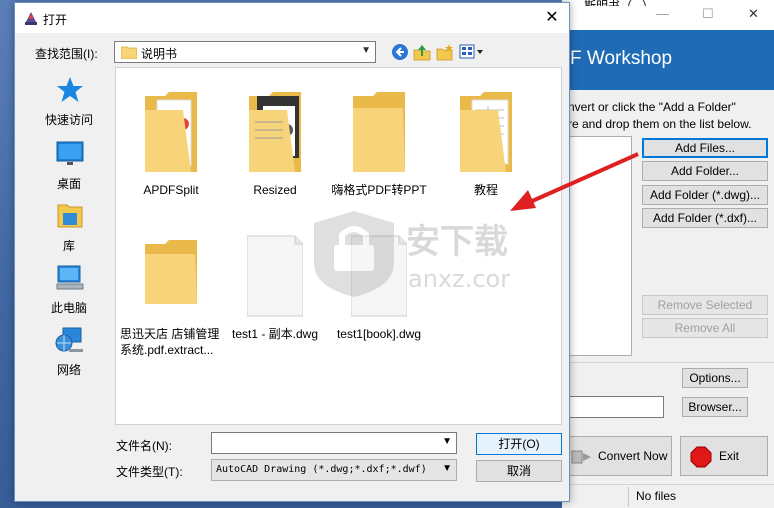 The width and height of the screenshot is (774, 508). What do you see at coordinates (445, 52) in the screenshot?
I see `new-folder-icon` at bounding box center [445, 52].